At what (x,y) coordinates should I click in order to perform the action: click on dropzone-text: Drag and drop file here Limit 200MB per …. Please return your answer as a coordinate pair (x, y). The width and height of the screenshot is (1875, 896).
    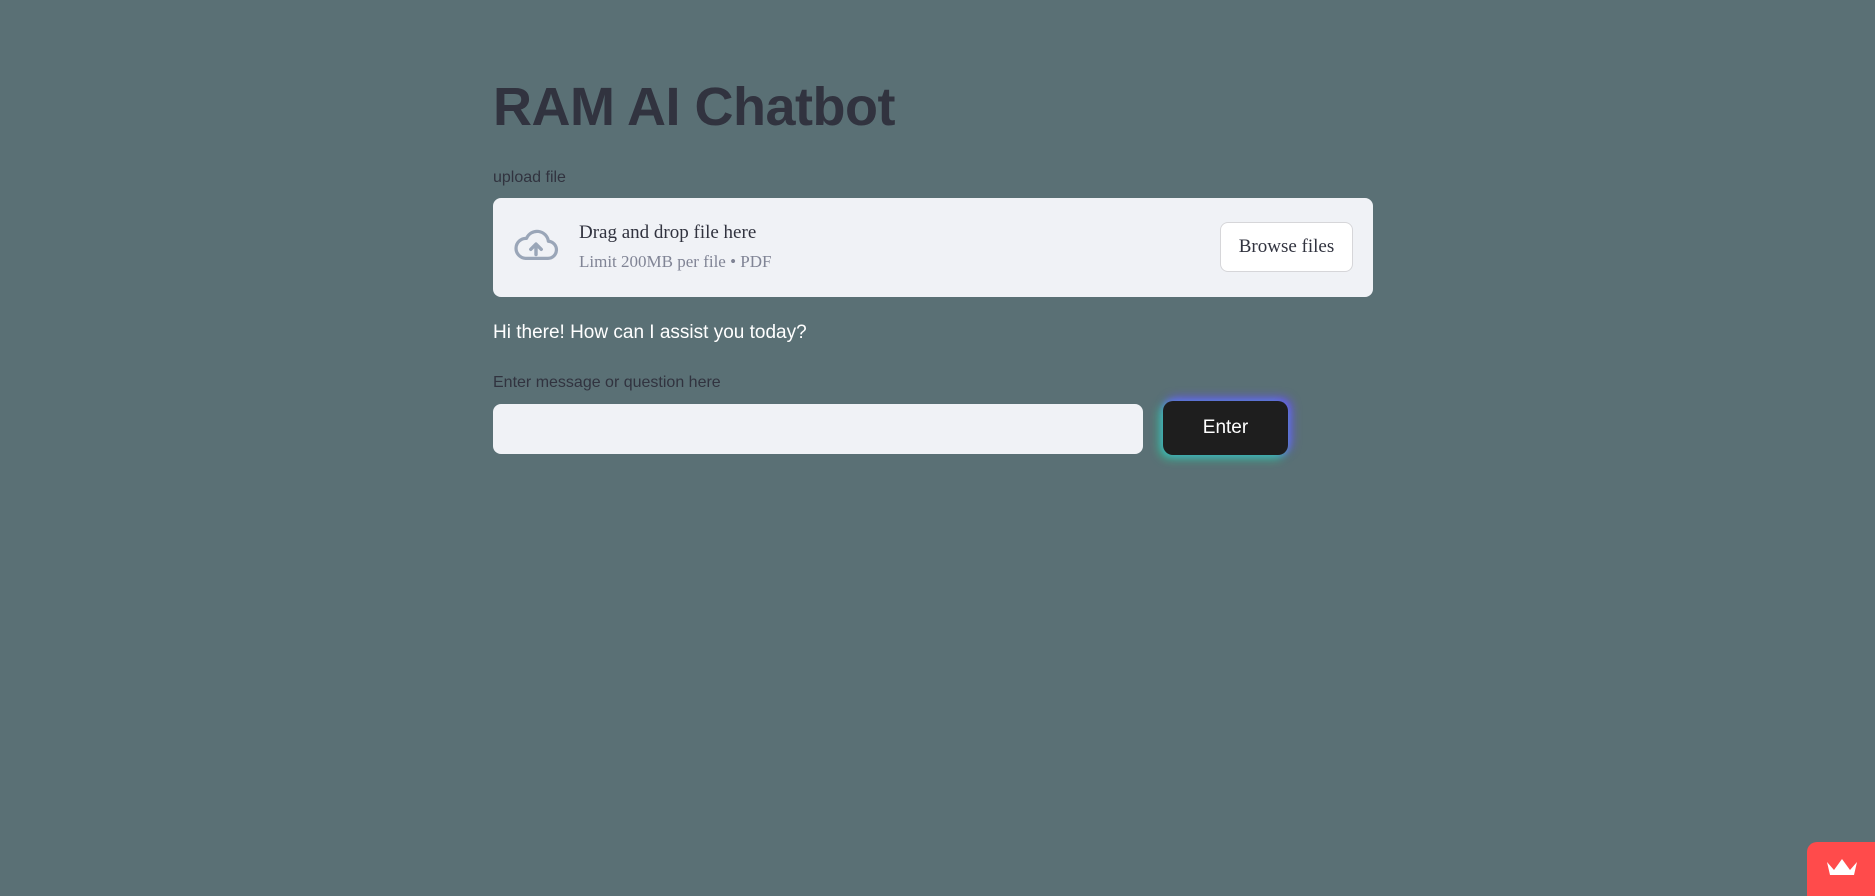
    Looking at the image, I should click on (675, 247).